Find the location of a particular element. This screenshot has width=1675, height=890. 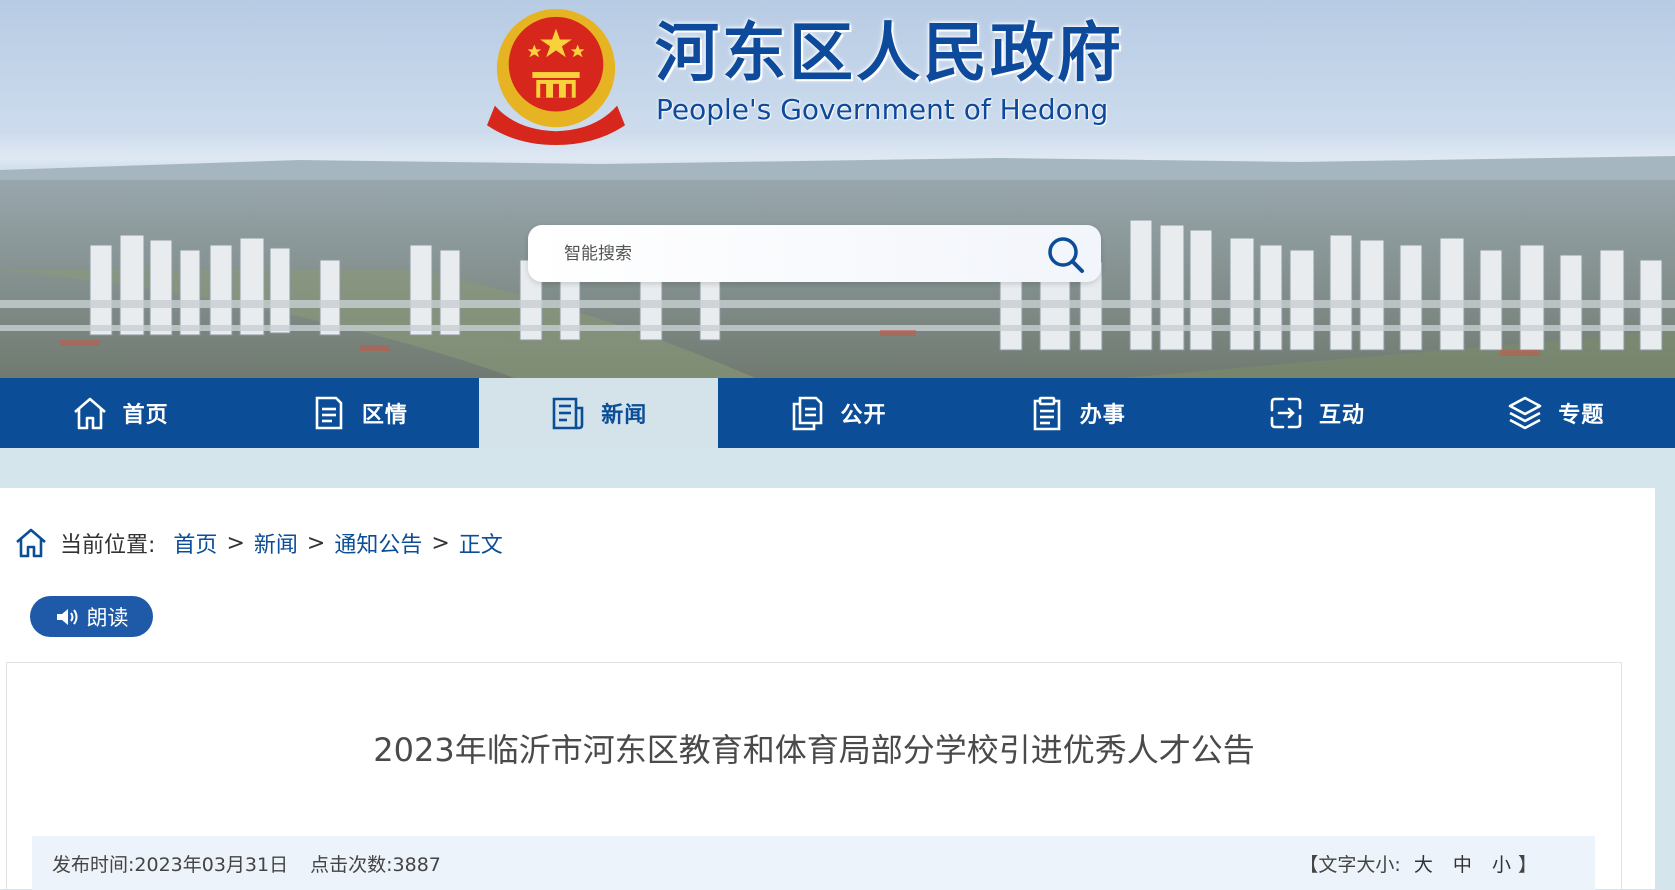

nav-item-services: 办事 is located at coordinates (1076, 413).